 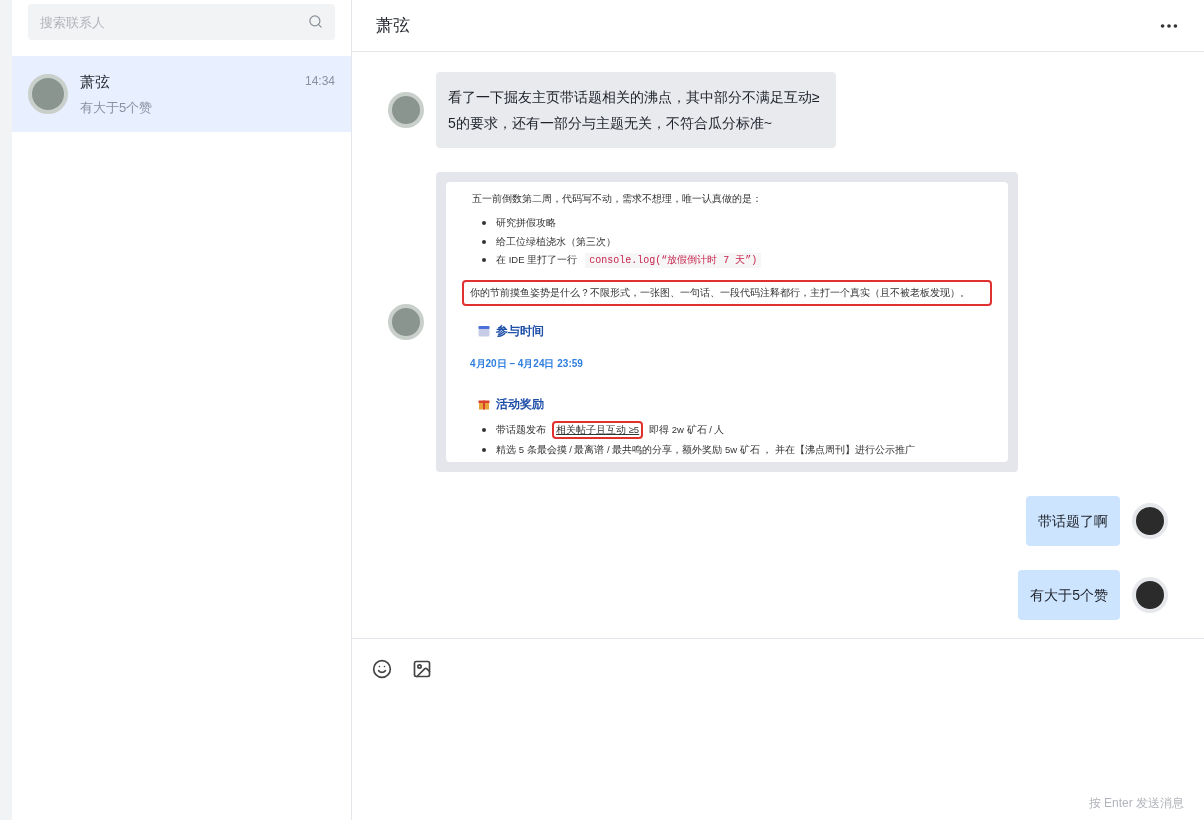 I want to click on text: 给工位绿植浇水（第三次）, so click(x=556, y=241).